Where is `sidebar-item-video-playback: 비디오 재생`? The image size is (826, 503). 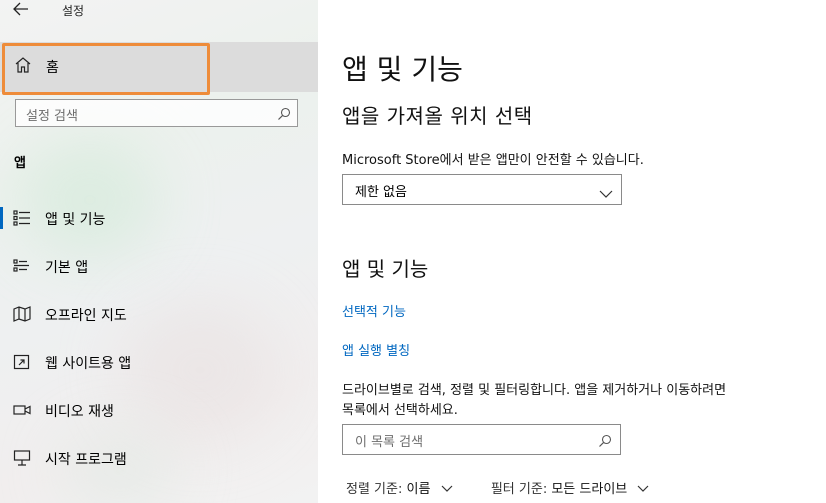
sidebar-item-video-playback: 비디오 재생 is located at coordinates (159, 410).